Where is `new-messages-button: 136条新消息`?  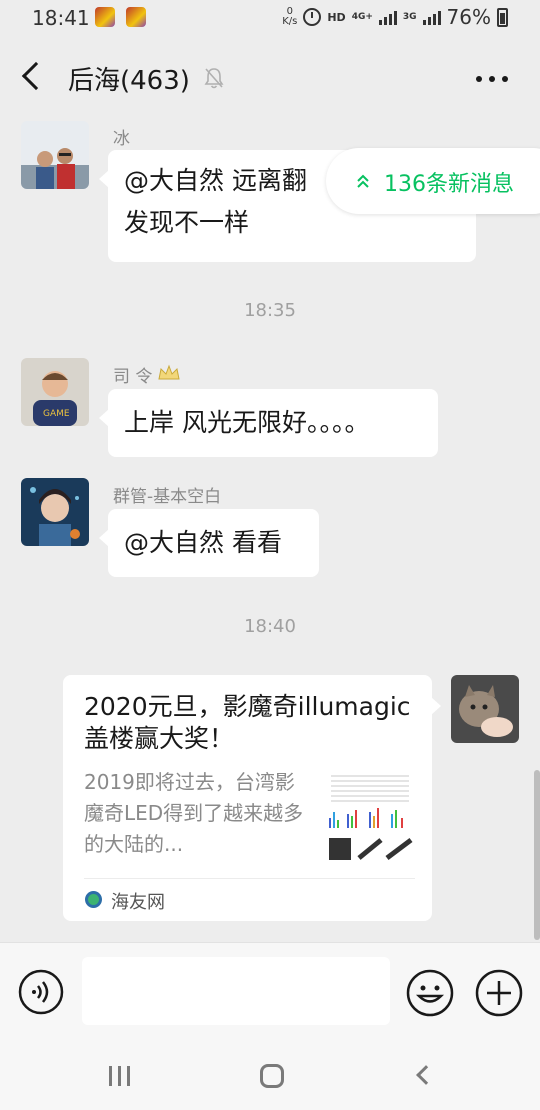
new-messages-button: 136条新消息 is located at coordinates (433, 181).